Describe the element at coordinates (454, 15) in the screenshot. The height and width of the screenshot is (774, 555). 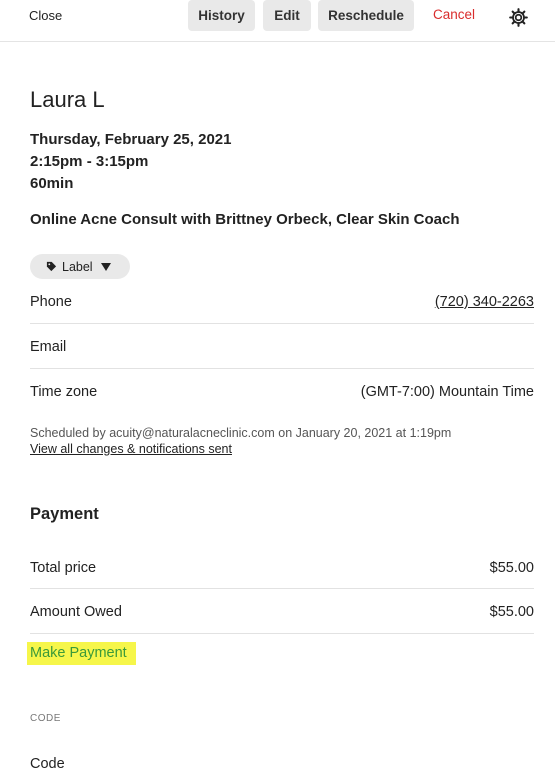
I see `cancel-button: Cancel` at that location.